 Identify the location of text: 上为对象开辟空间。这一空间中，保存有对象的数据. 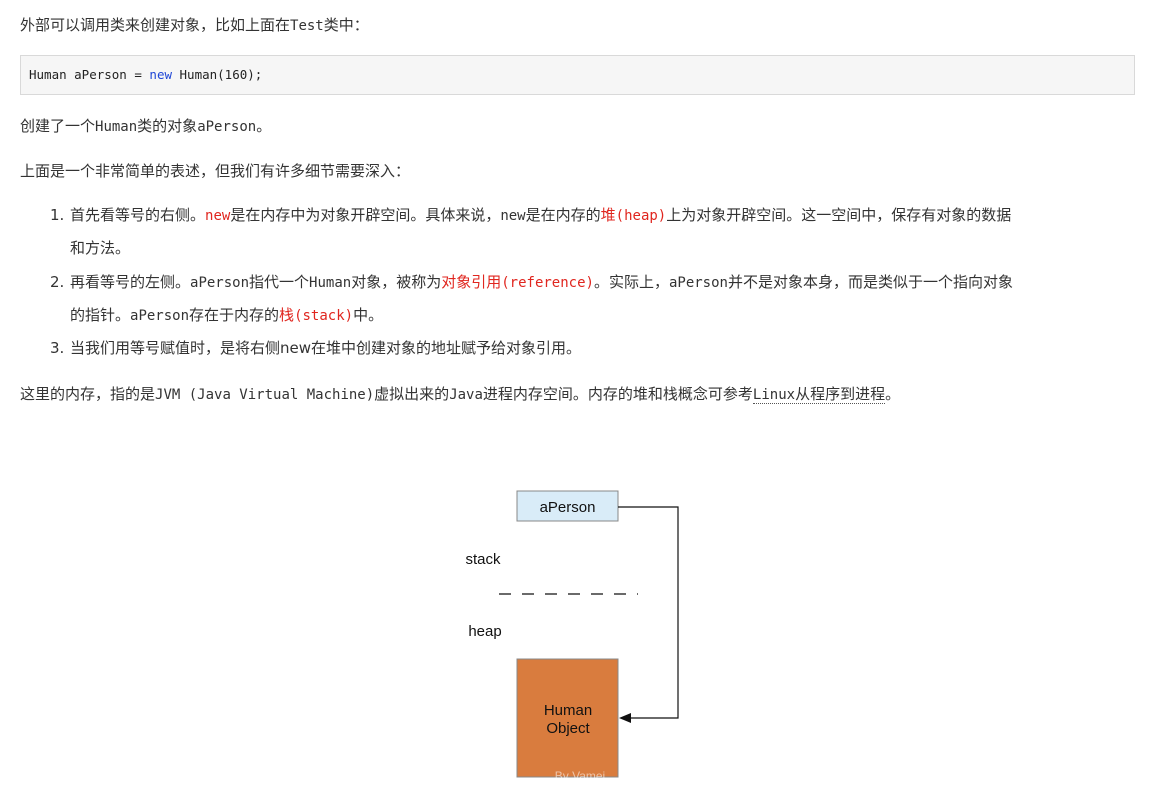
(839, 215).